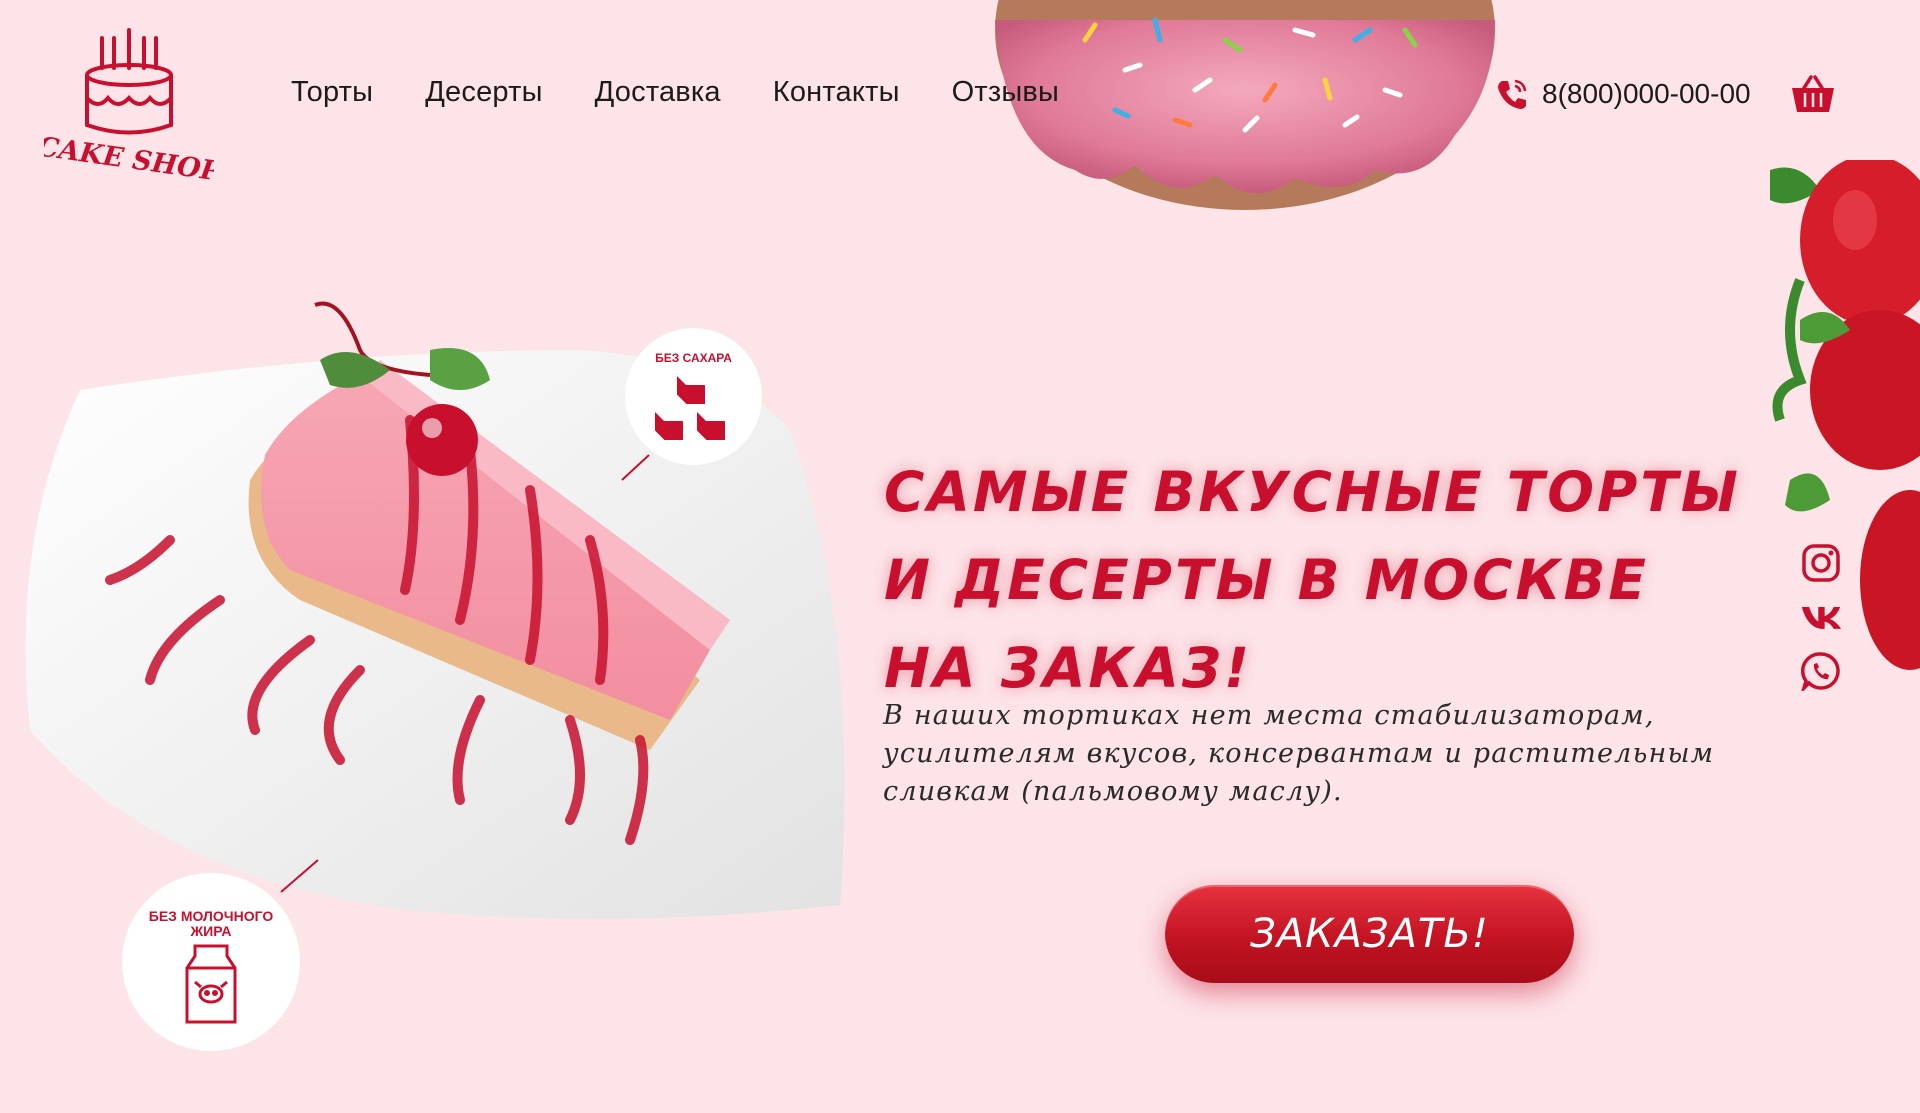 The image size is (1920, 1113). I want to click on nav-item-desserts: Десерты, so click(483, 92).